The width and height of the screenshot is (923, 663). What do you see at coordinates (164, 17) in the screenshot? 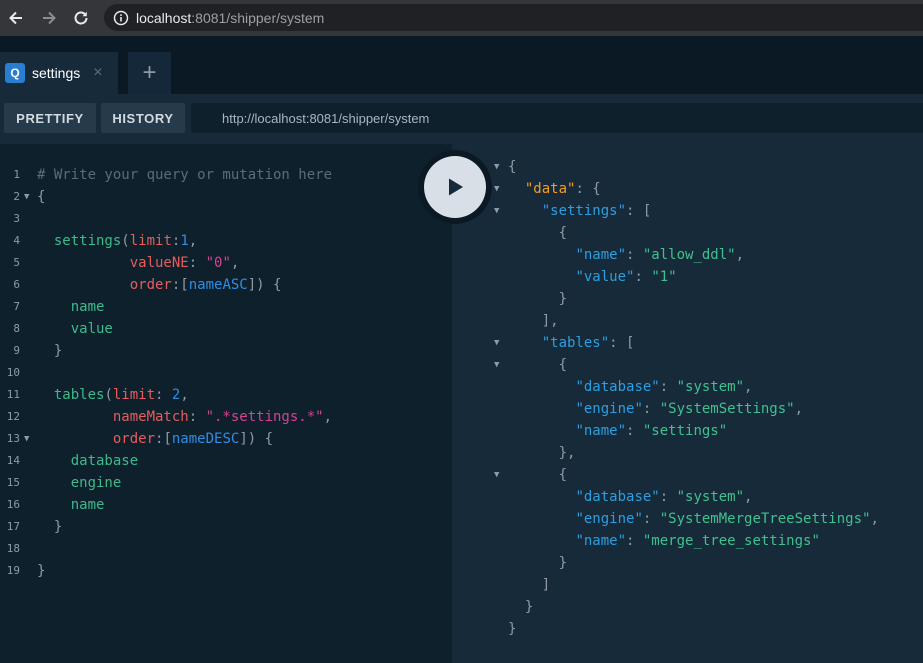
I see `url-host: localhost` at bounding box center [164, 17].